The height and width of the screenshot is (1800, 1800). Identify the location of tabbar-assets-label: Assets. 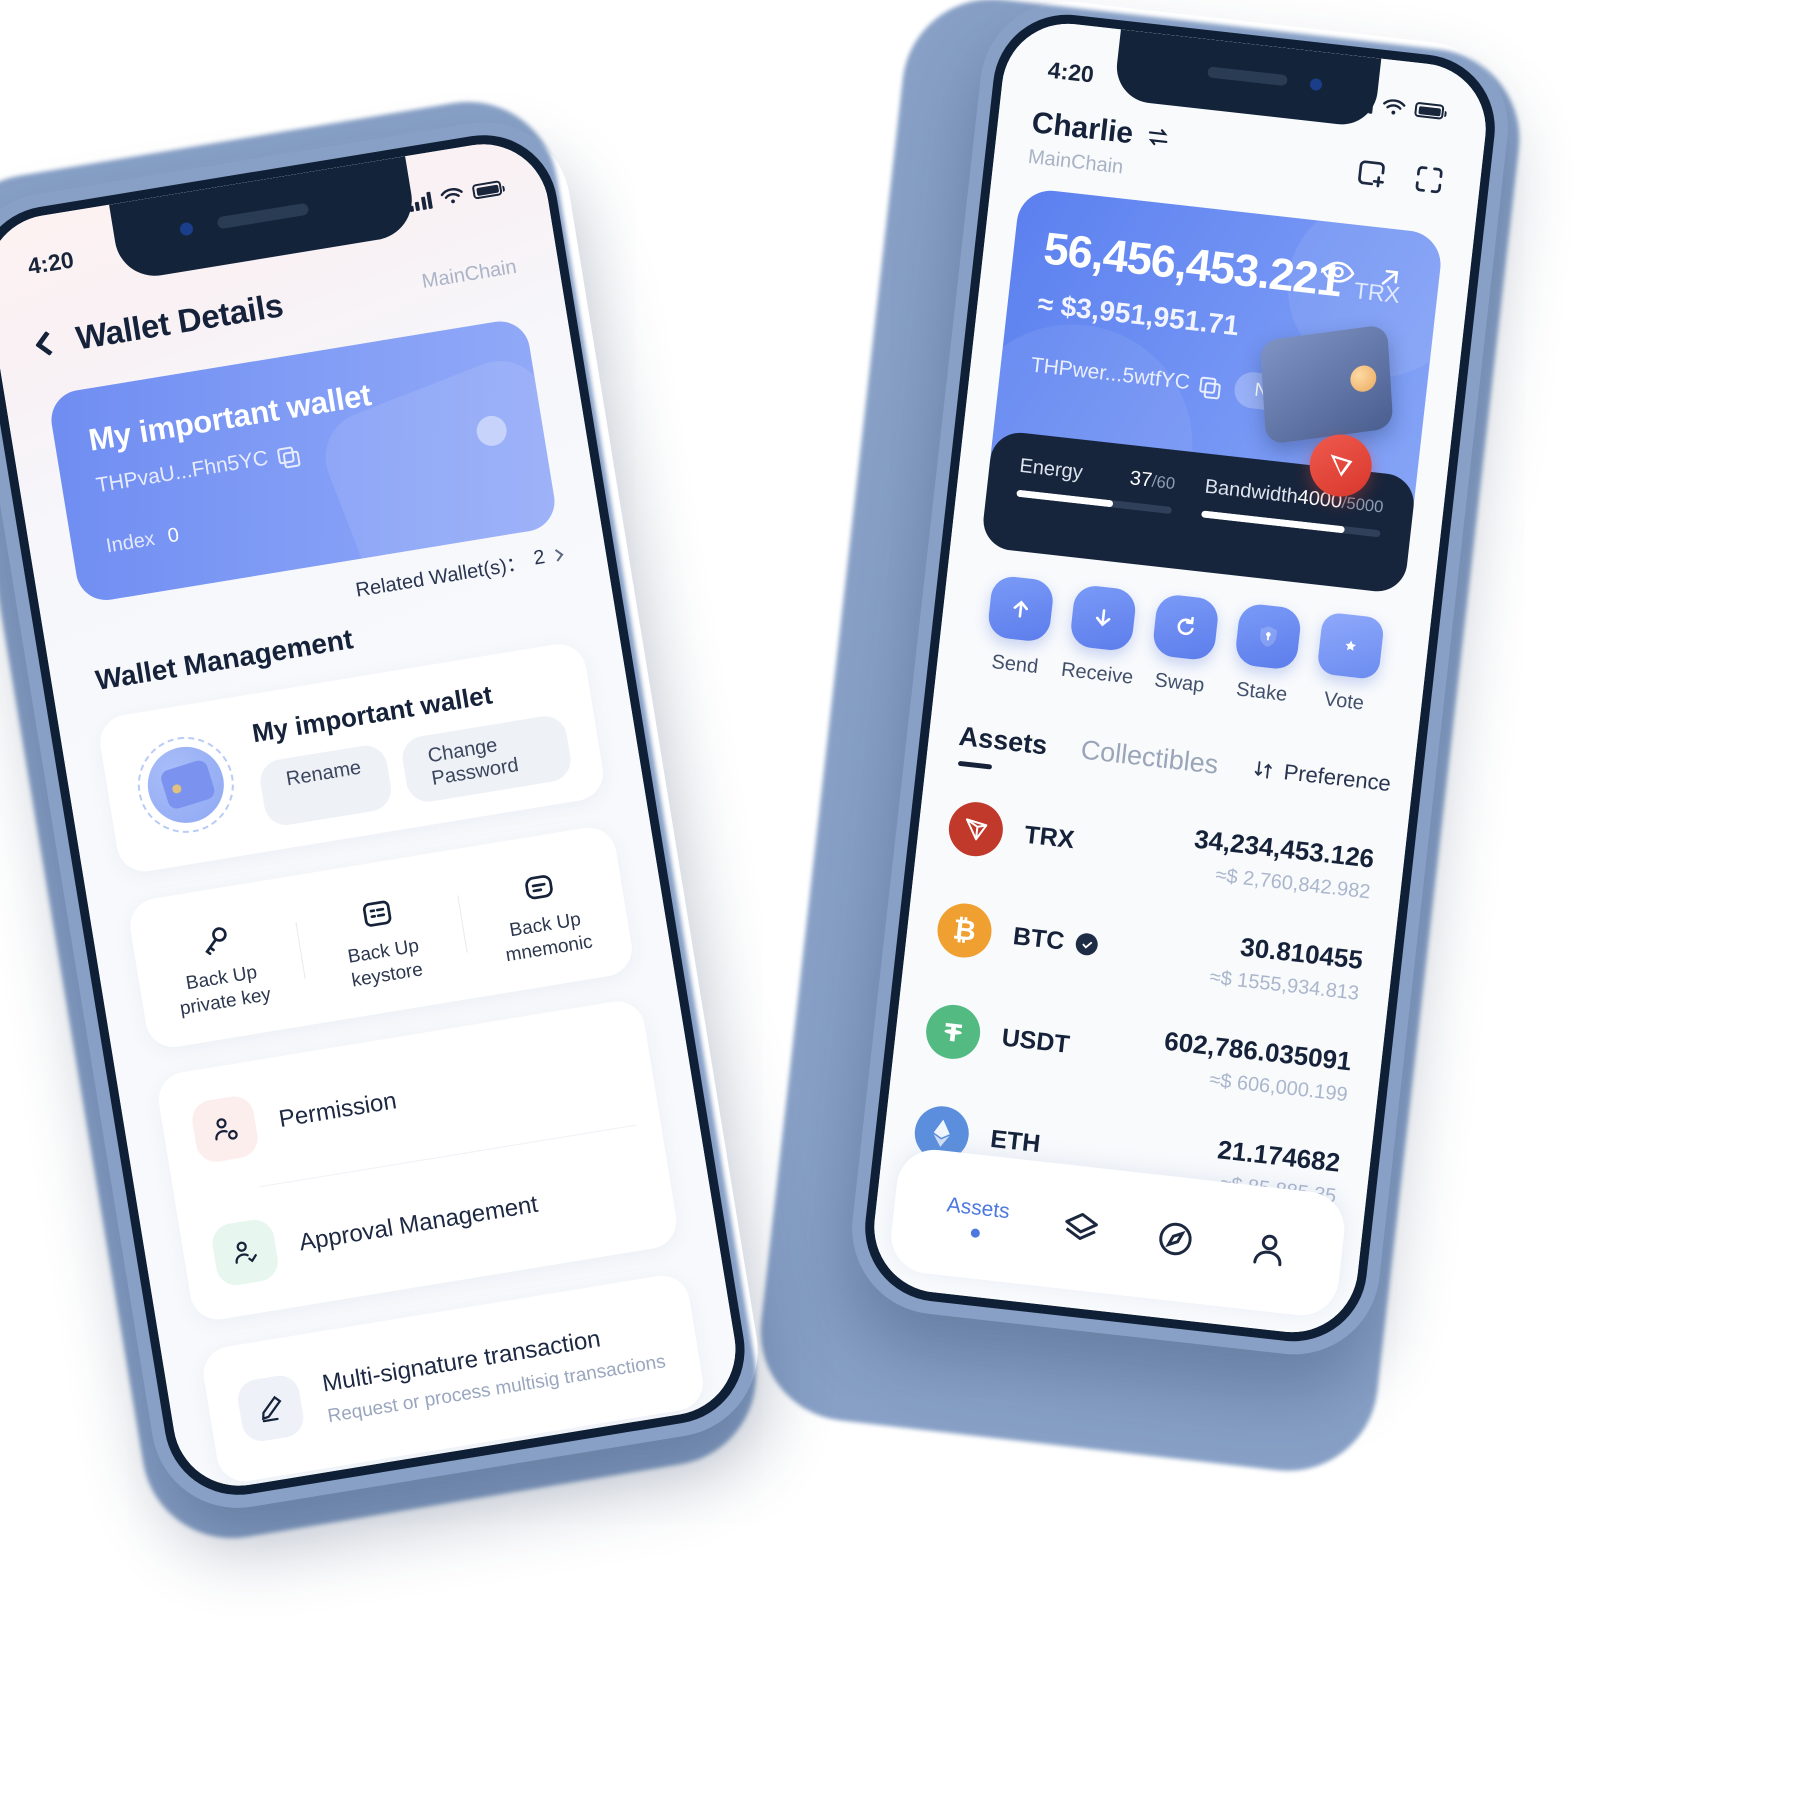
(978, 1207).